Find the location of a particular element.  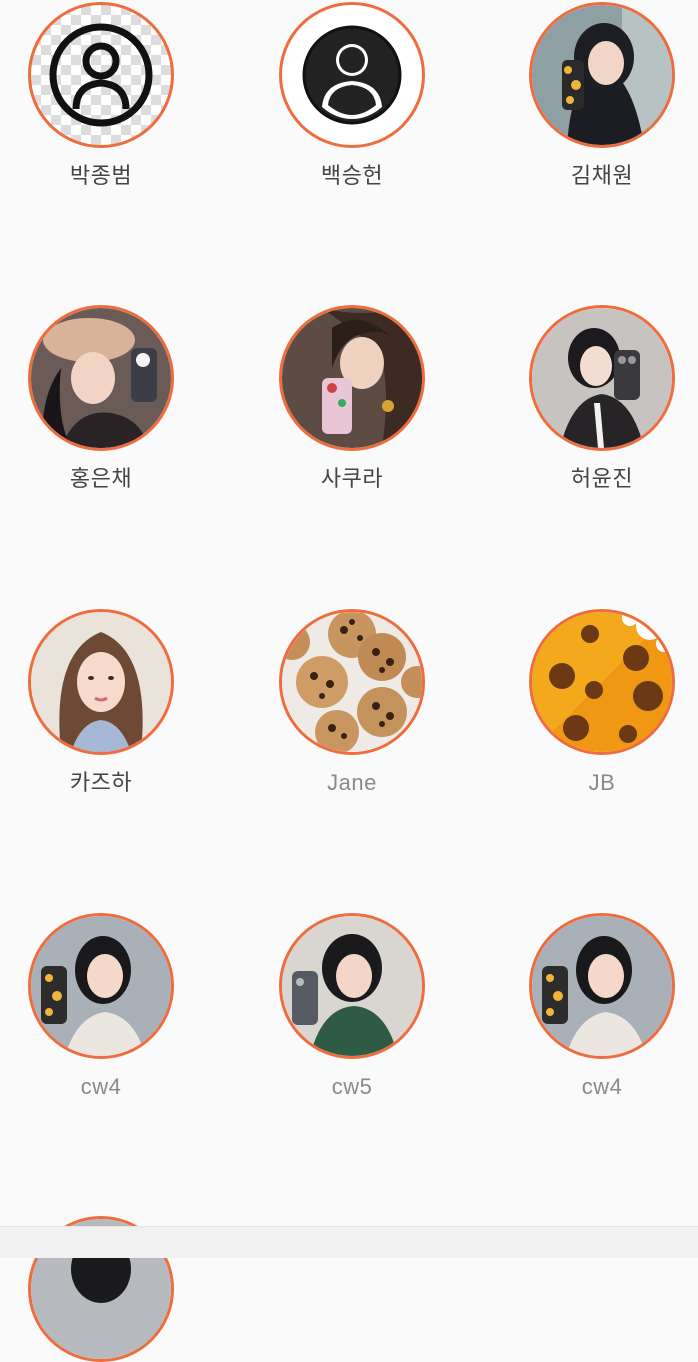

profile-name: 김채원 is located at coordinates (602, 175).